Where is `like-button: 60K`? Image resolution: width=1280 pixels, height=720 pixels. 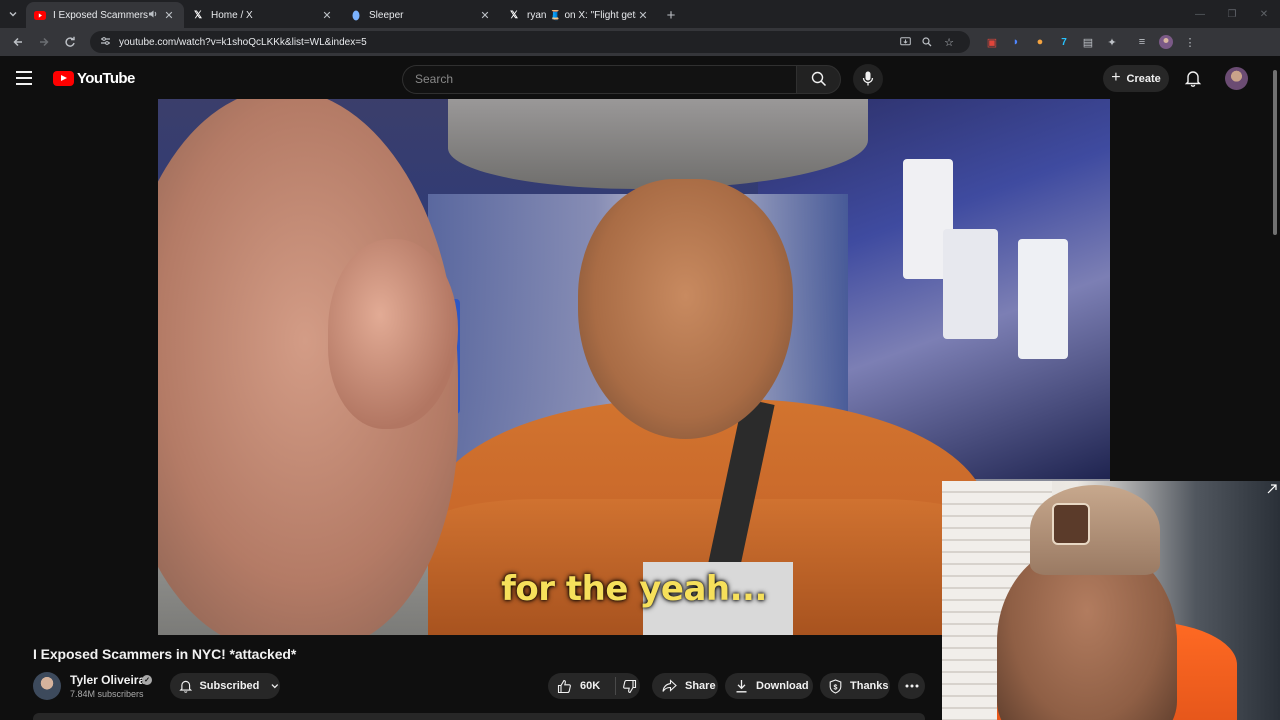 like-button: 60K is located at coordinates (586, 686).